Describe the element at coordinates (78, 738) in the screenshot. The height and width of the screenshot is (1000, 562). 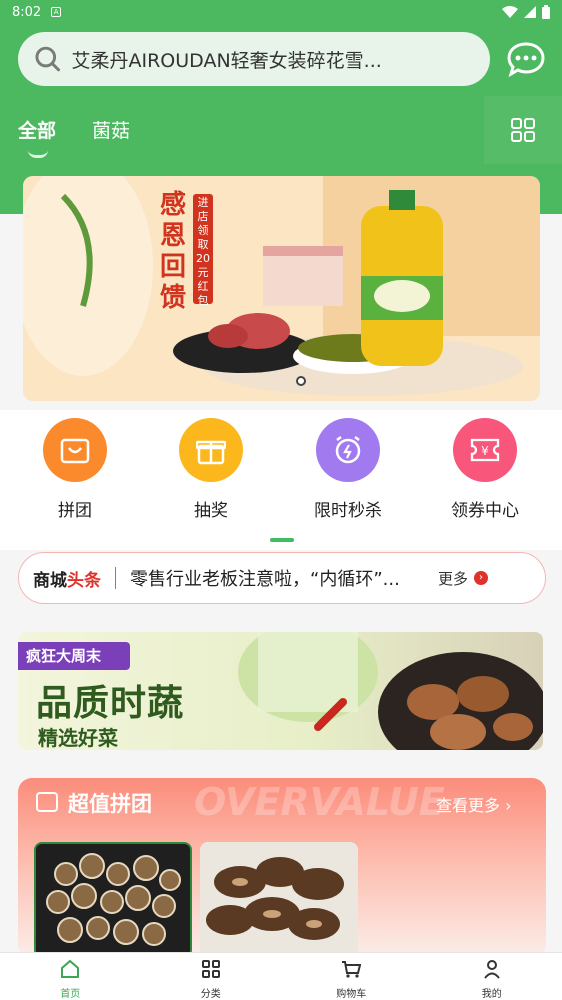
I see `promo-subtitle: 精选好菜` at that location.